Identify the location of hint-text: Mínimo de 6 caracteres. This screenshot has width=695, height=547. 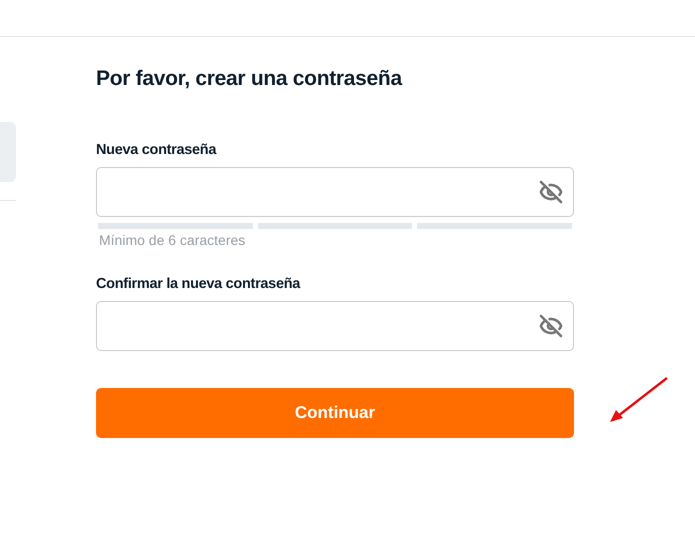
(172, 240).